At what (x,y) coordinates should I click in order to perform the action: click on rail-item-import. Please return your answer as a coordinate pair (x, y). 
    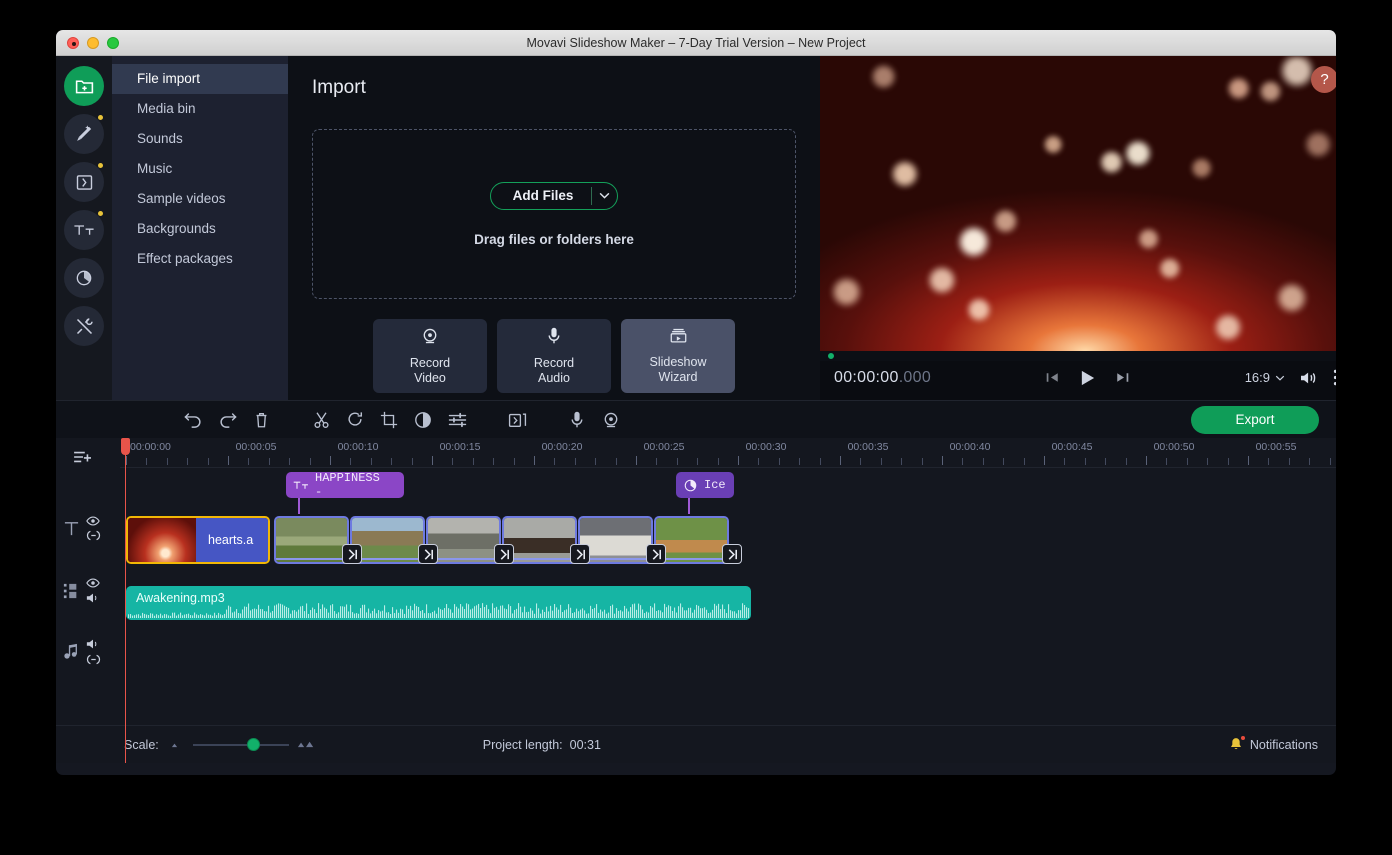
    Looking at the image, I should click on (84, 86).